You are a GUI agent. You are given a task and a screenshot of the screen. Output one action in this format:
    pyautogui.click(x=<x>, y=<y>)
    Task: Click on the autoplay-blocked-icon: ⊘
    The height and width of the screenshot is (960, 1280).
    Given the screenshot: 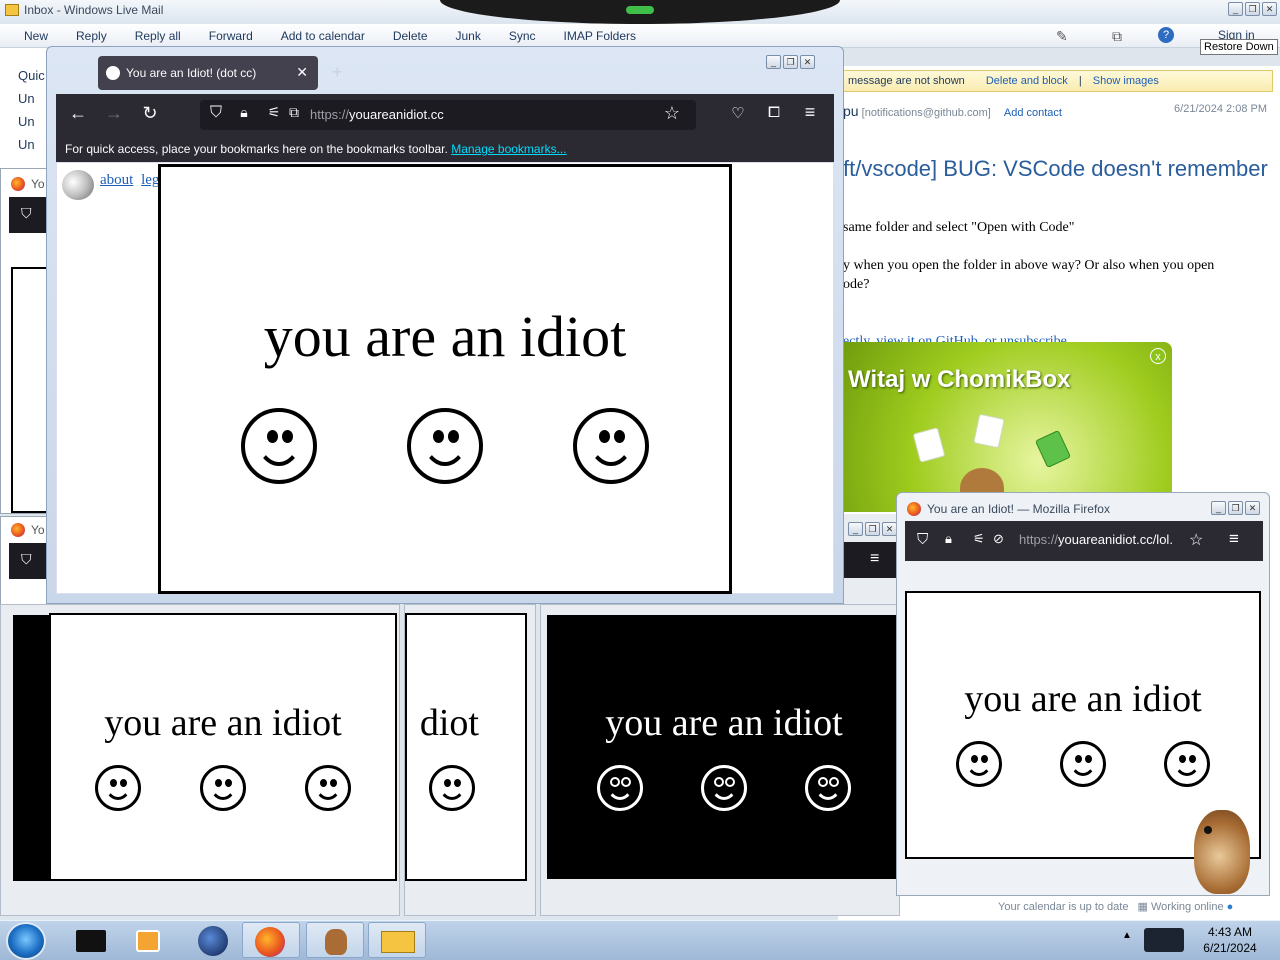 What is the action you would take?
    pyautogui.click(x=998, y=539)
    